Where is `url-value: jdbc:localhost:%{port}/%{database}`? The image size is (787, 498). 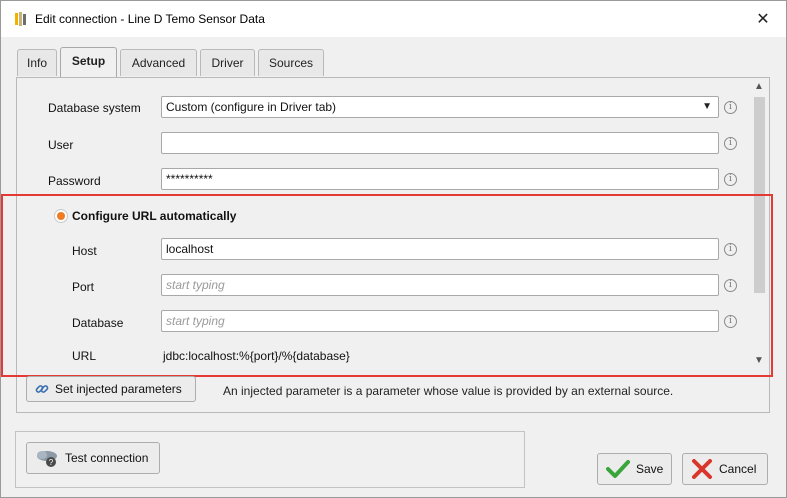
url-value: jdbc:localhost:%{port}/%{database} is located at coordinates (256, 356).